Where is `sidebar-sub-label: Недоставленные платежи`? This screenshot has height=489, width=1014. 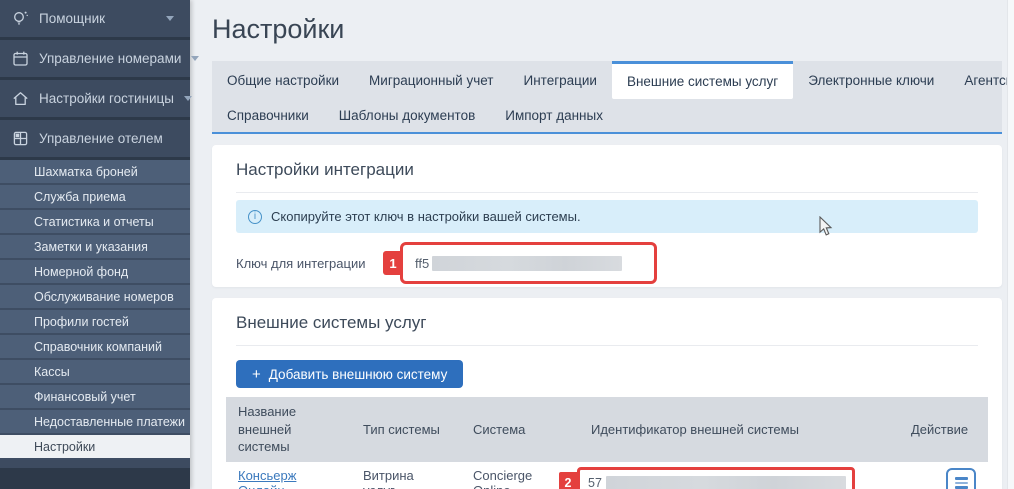 sidebar-sub-label: Недоставленные платежи is located at coordinates (110, 421).